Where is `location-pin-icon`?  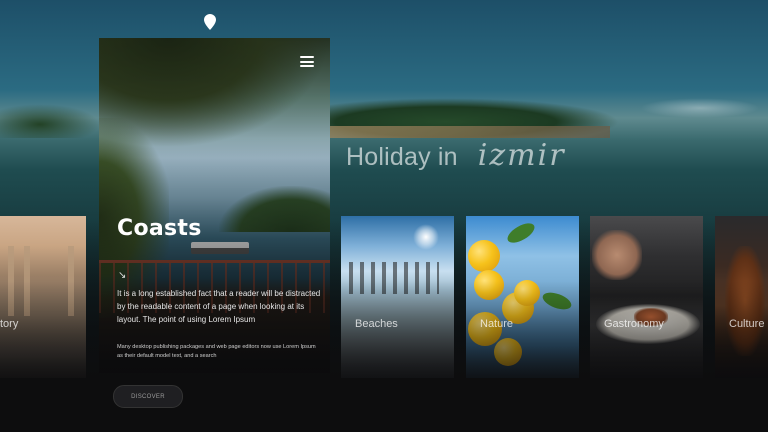
location-pin-icon is located at coordinates (210, 22).